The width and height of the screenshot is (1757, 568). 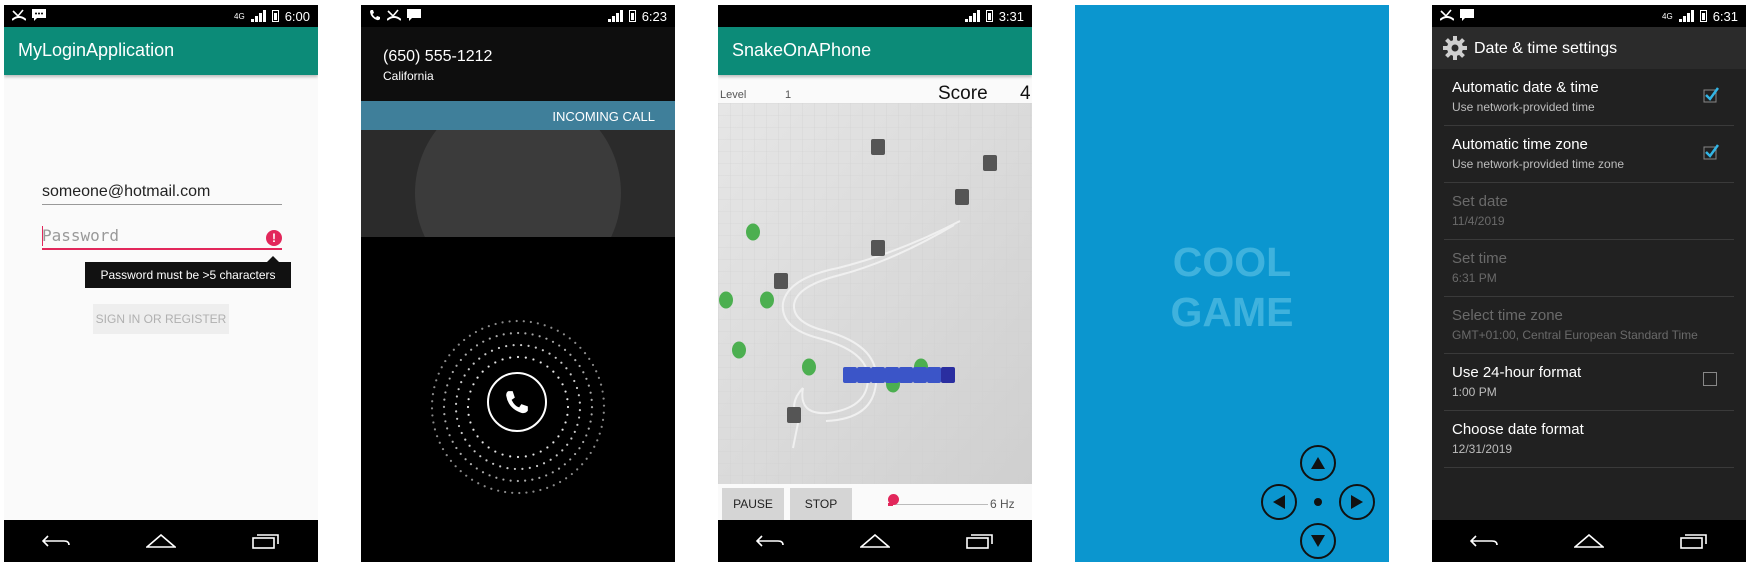 I want to click on setting-subtitle: 11/4/2019, so click(x=1478, y=221).